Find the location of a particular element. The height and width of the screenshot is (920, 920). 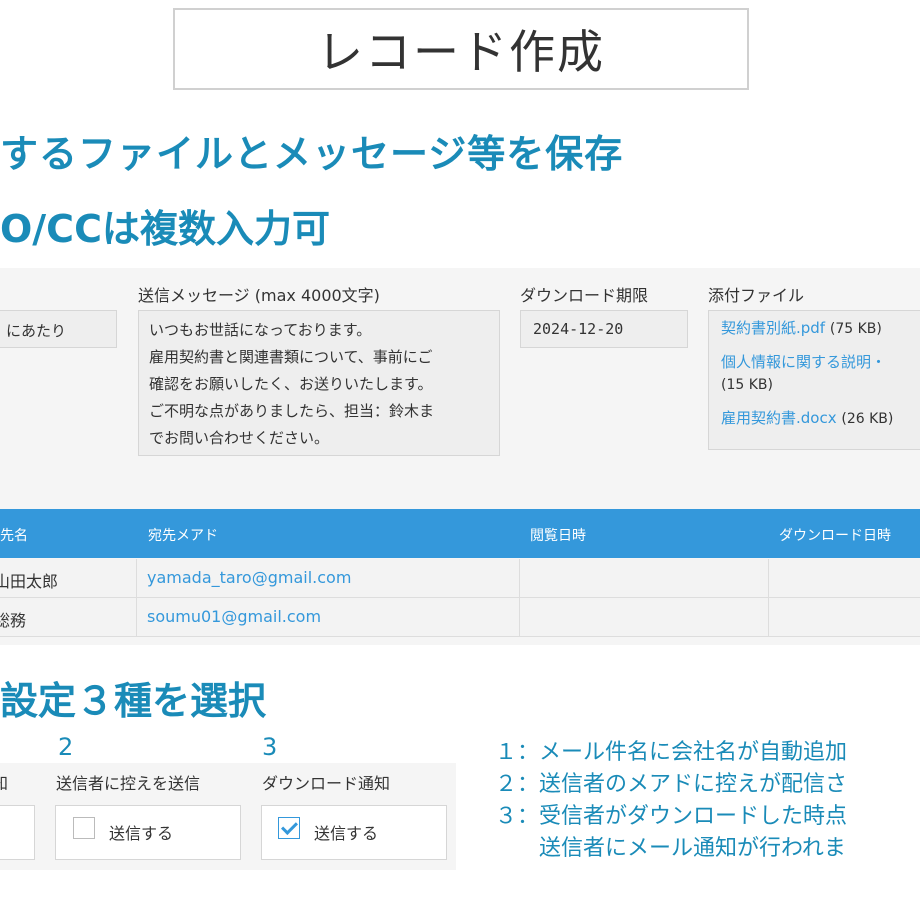

recipient-name: 総務 is located at coordinates (68, 617).